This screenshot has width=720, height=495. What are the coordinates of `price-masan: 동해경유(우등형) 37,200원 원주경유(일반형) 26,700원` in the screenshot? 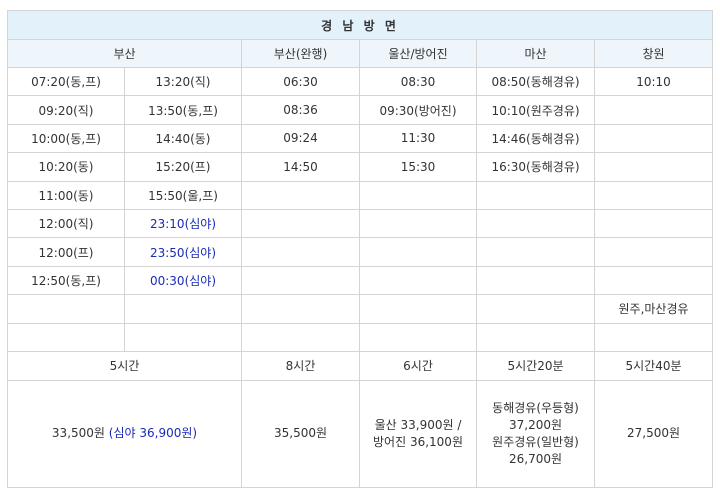 It's located at (535, 433).